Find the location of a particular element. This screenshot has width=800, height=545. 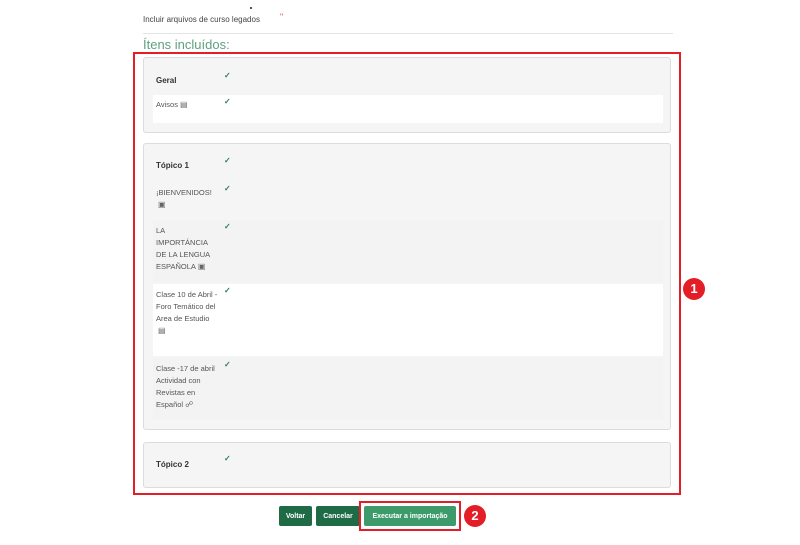

back-button: Voltar is located at coordinates (295, 516).